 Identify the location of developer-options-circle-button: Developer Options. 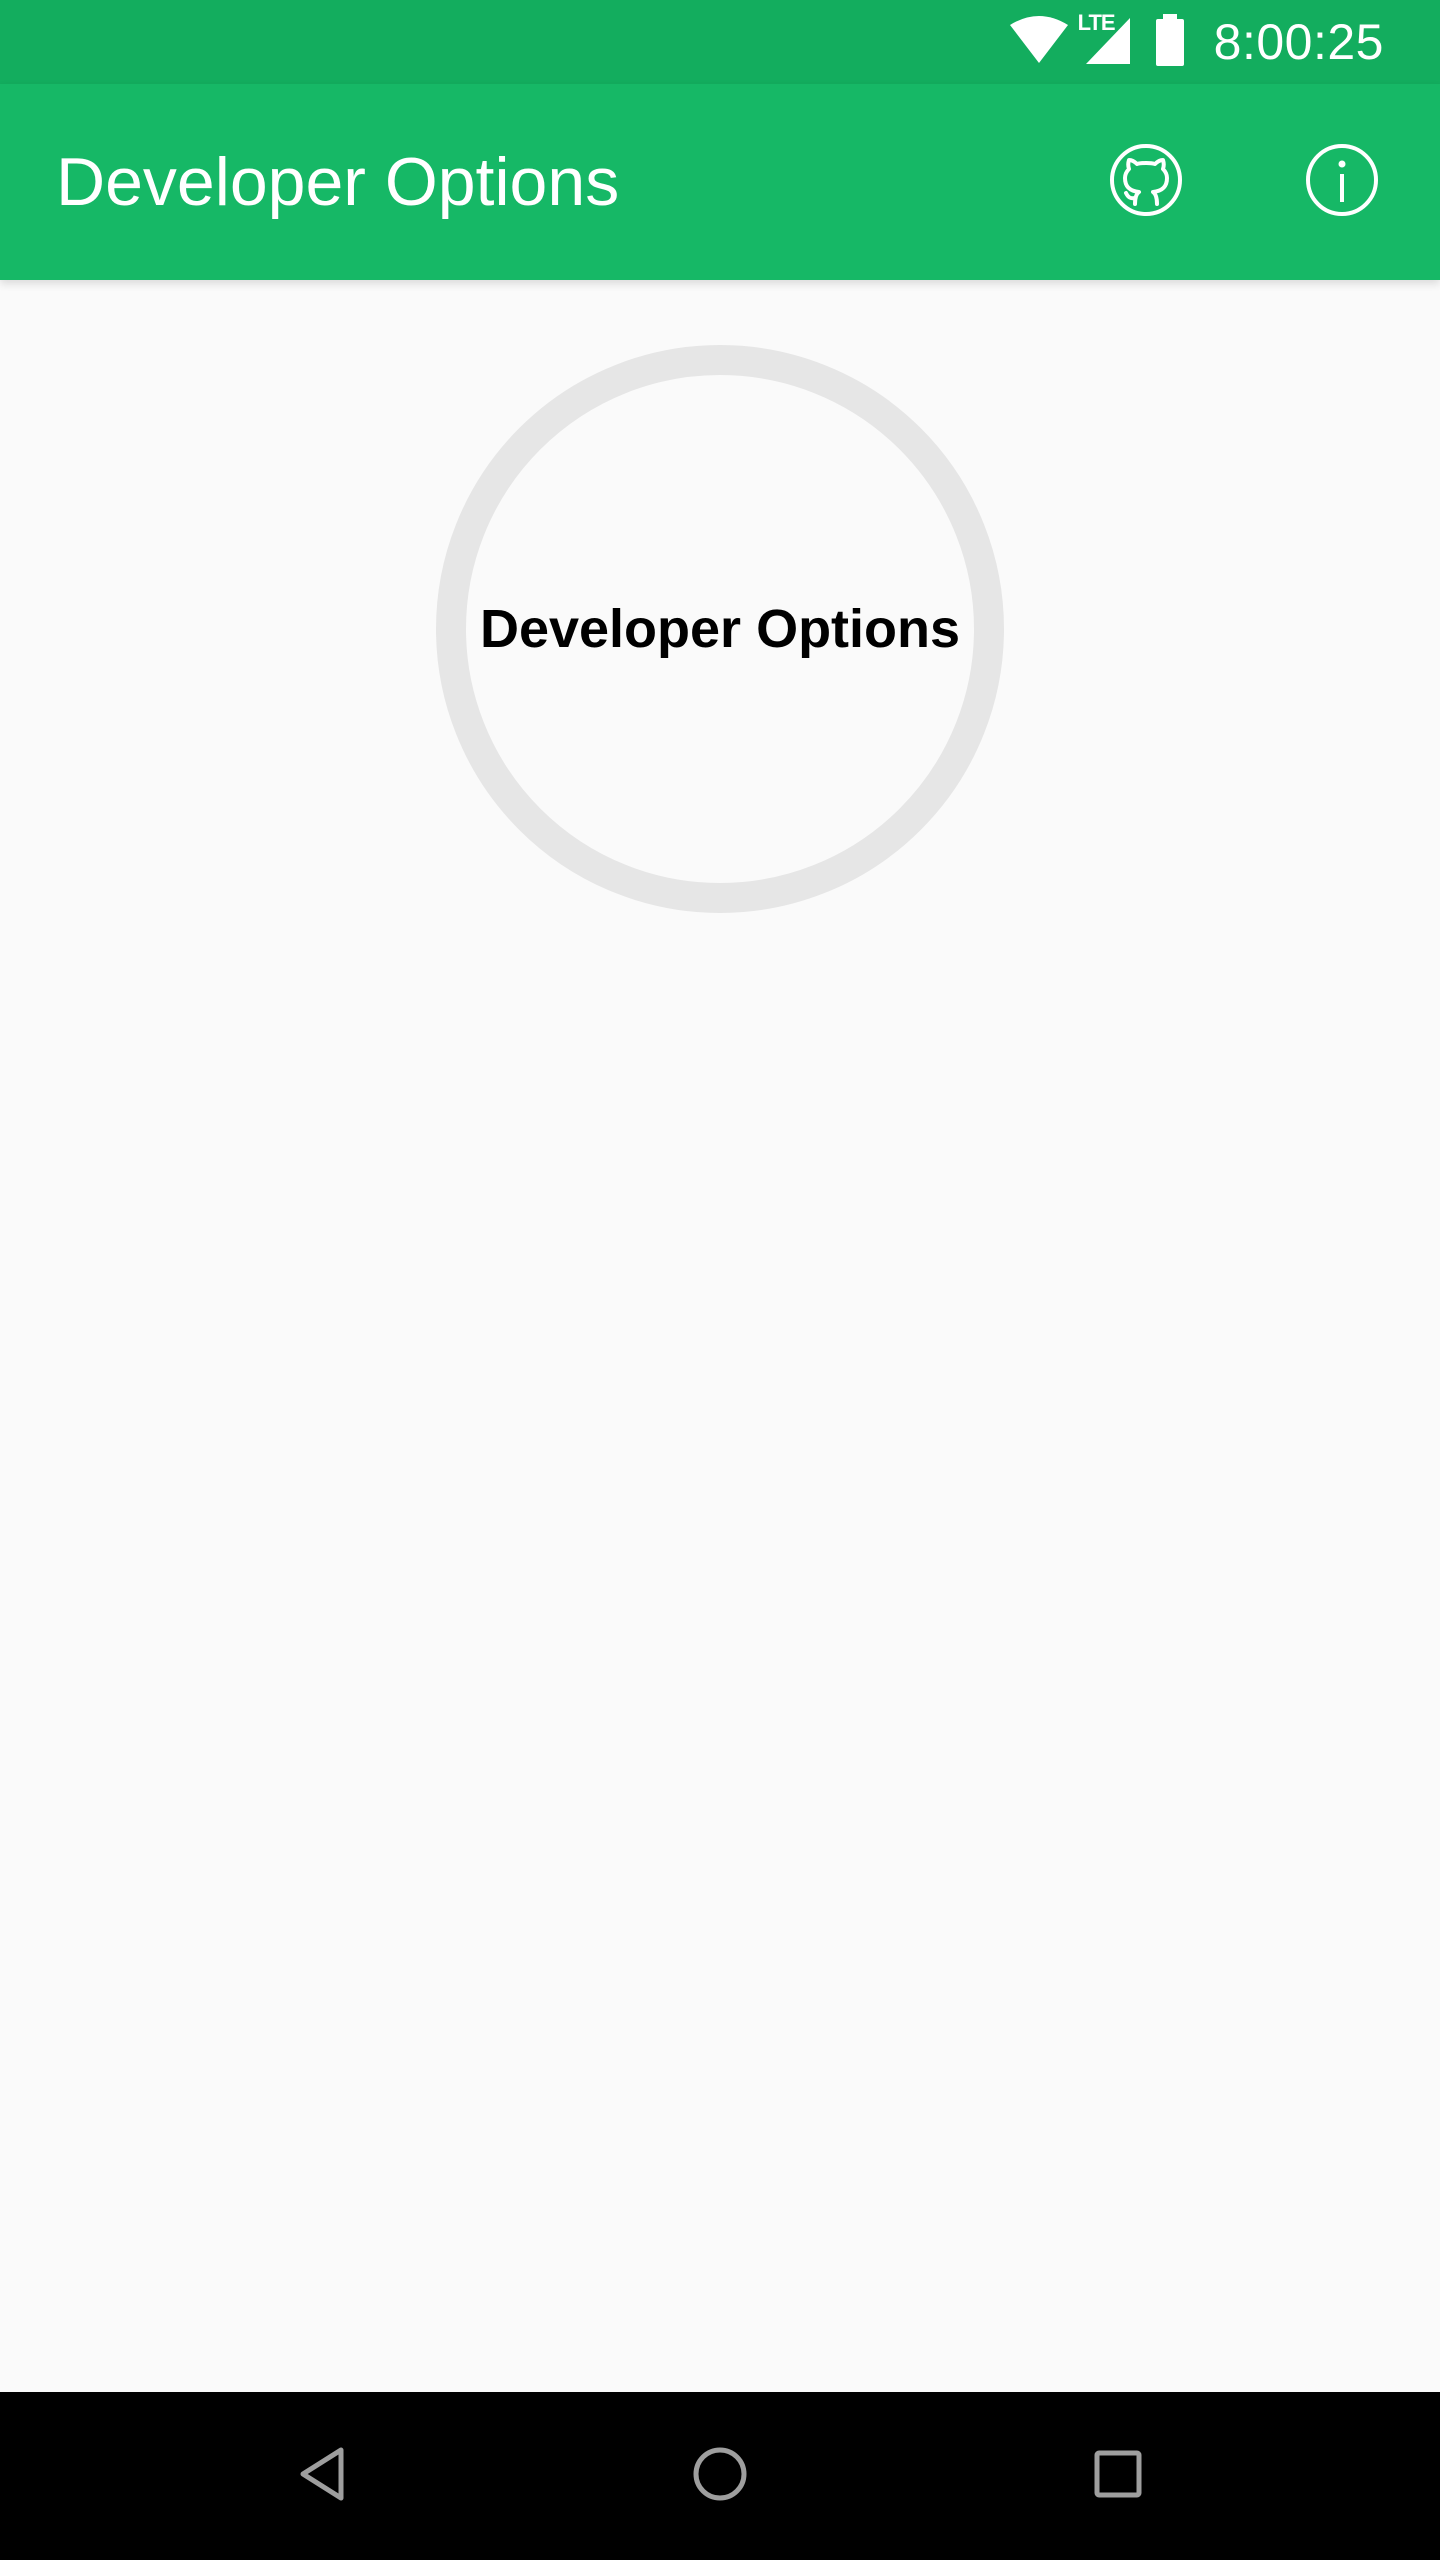
(720, 629).